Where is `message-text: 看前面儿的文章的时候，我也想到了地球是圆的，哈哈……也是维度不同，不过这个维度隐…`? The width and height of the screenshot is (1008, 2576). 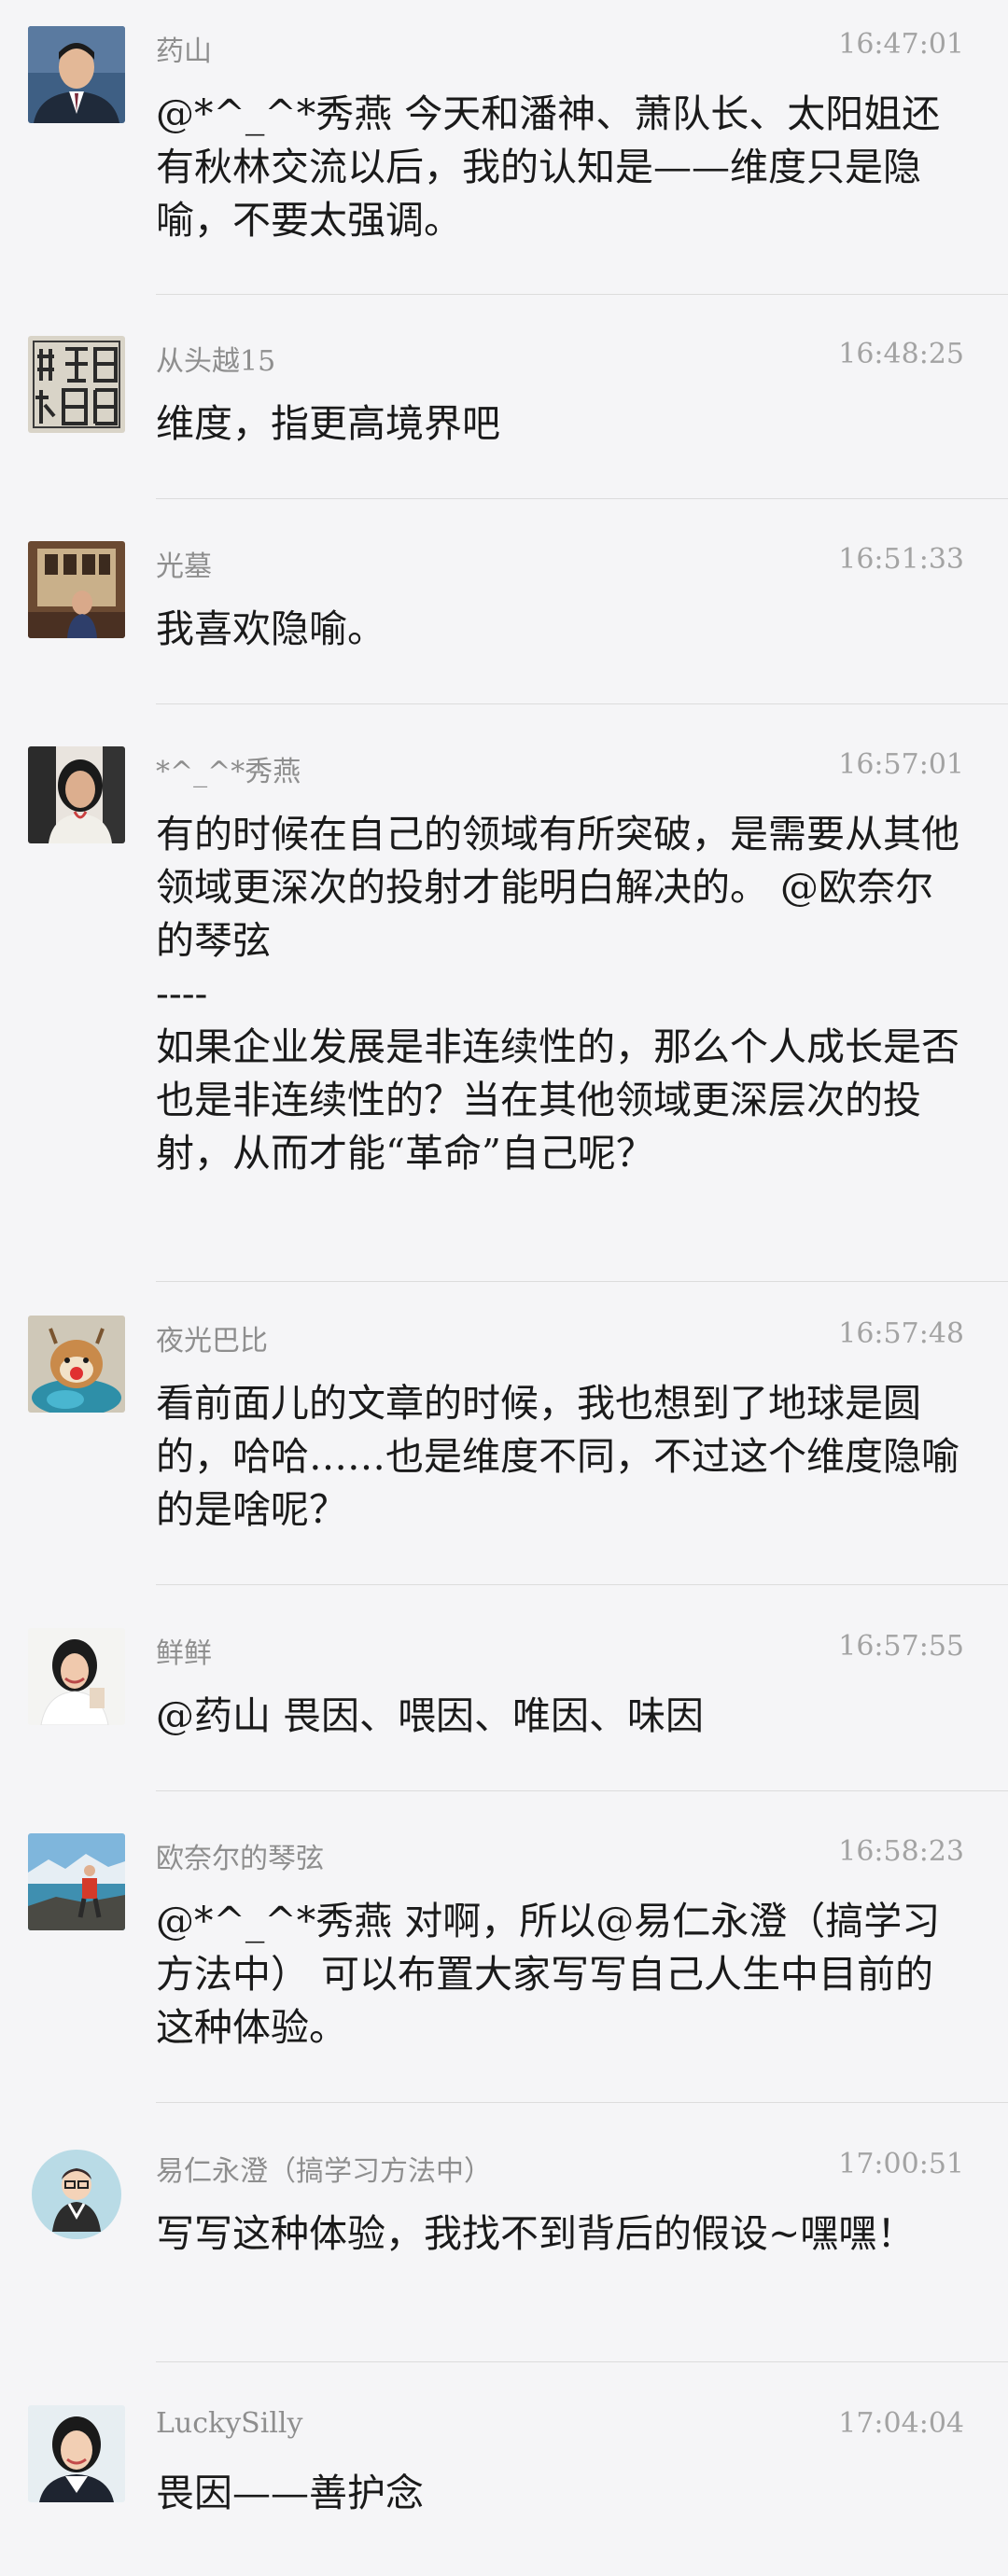
message-text: 看前面儿的文章的时候，我也想到了地球是圆的，哈哈……也是维度不同，不过这个维度隐… is located at coordinates (557, 1456).